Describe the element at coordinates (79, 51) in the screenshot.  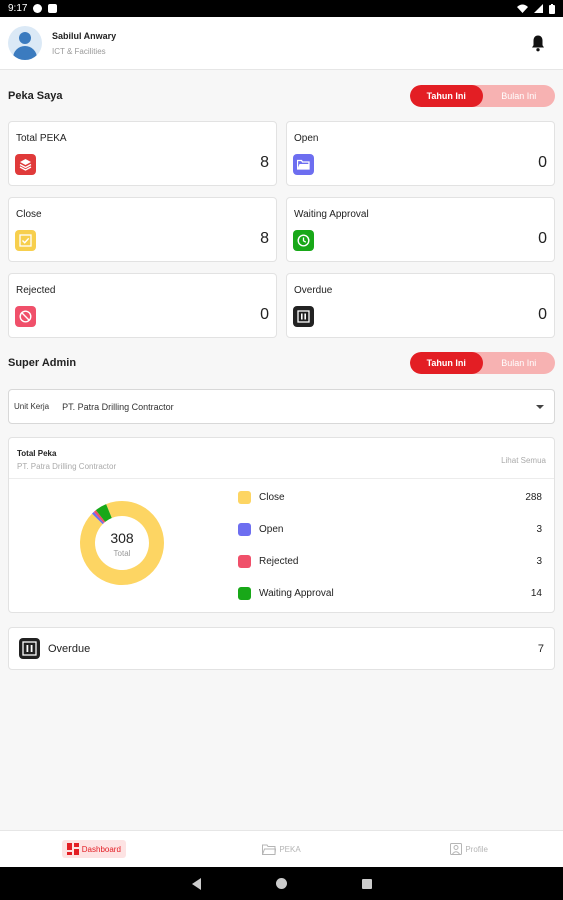
I see `user-department: ICT & Facilities` at that location.